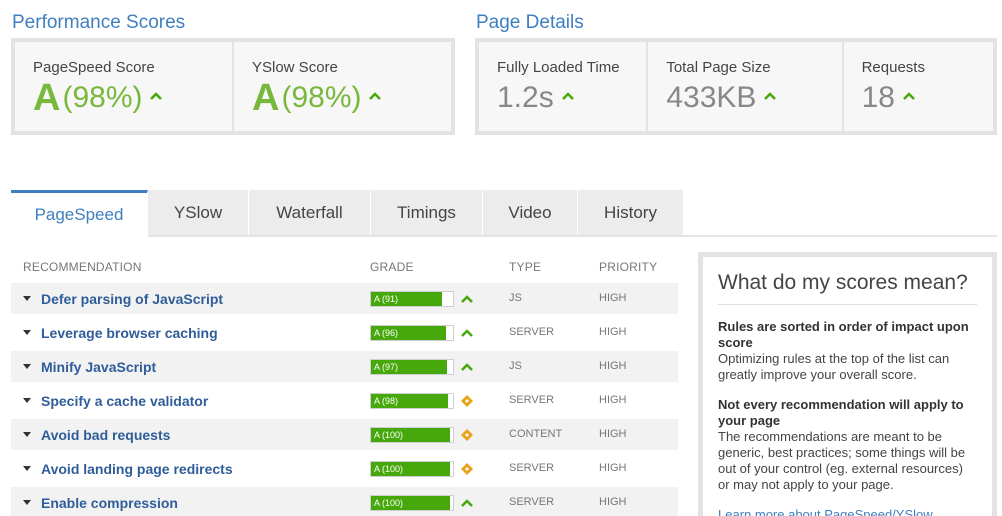 This screenshot has height=516, width=1002. I want to click on load-time-up-arrow-icon, so click(567, 96).